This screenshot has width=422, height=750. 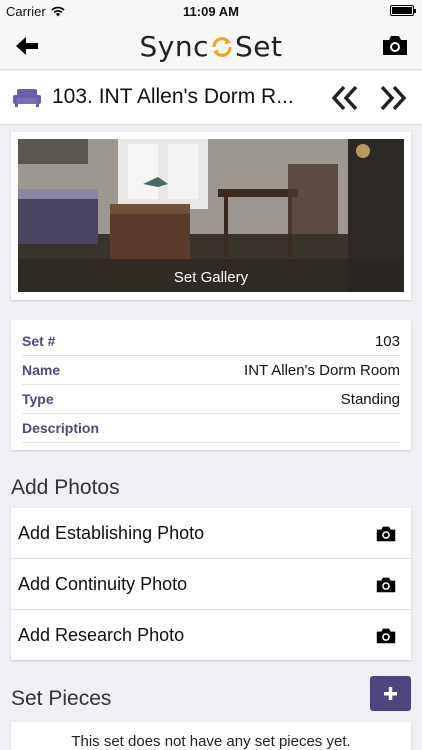 I want to click on add-continuity-photo-button: Add Continuity Photo, so click(x=211, y=584).